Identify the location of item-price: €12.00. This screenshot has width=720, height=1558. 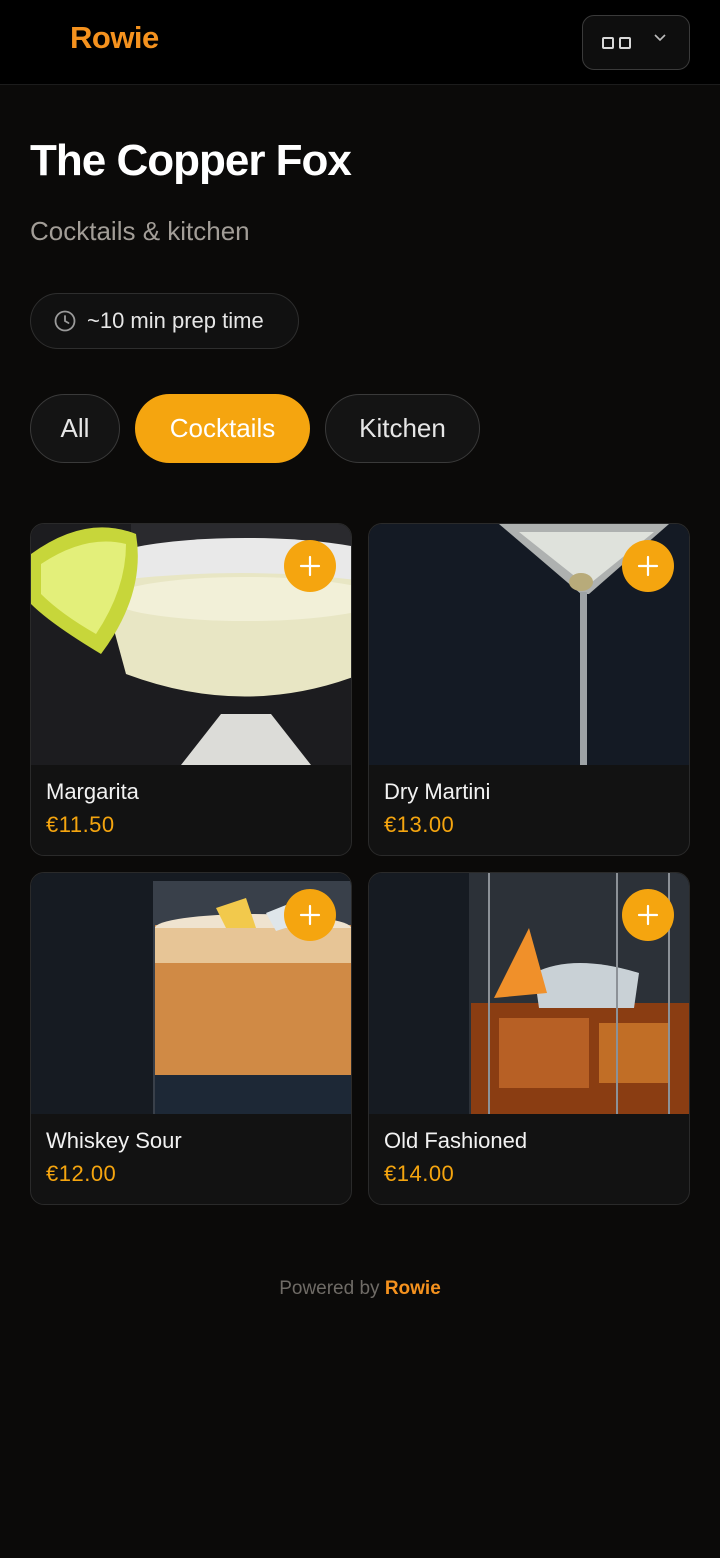
(81, 1173).